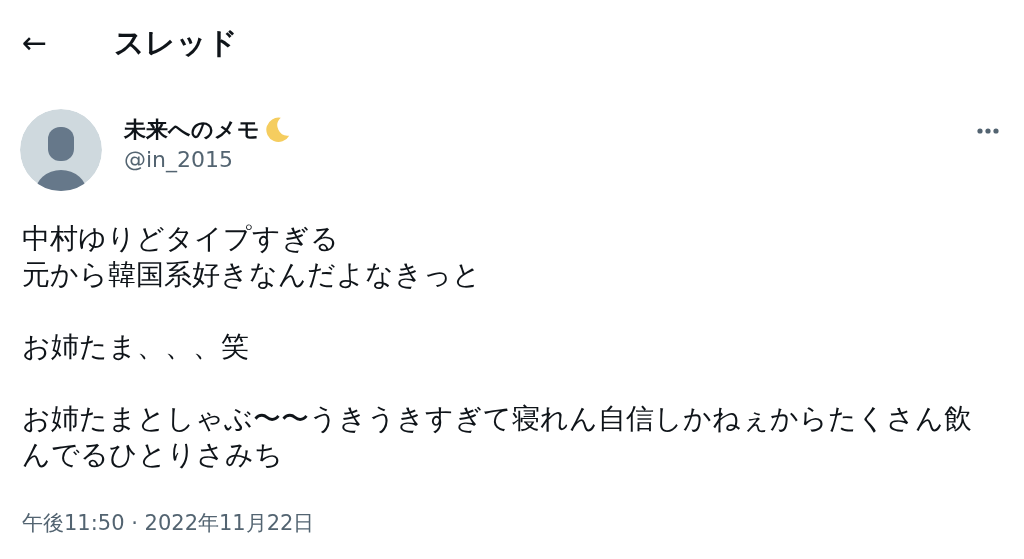 Image resolution: width=1024 pixels, height=559 pixels. Describe the element at coordinates (179, 160) in the screenshot. I see `author-handle: @in_2015` at that location.